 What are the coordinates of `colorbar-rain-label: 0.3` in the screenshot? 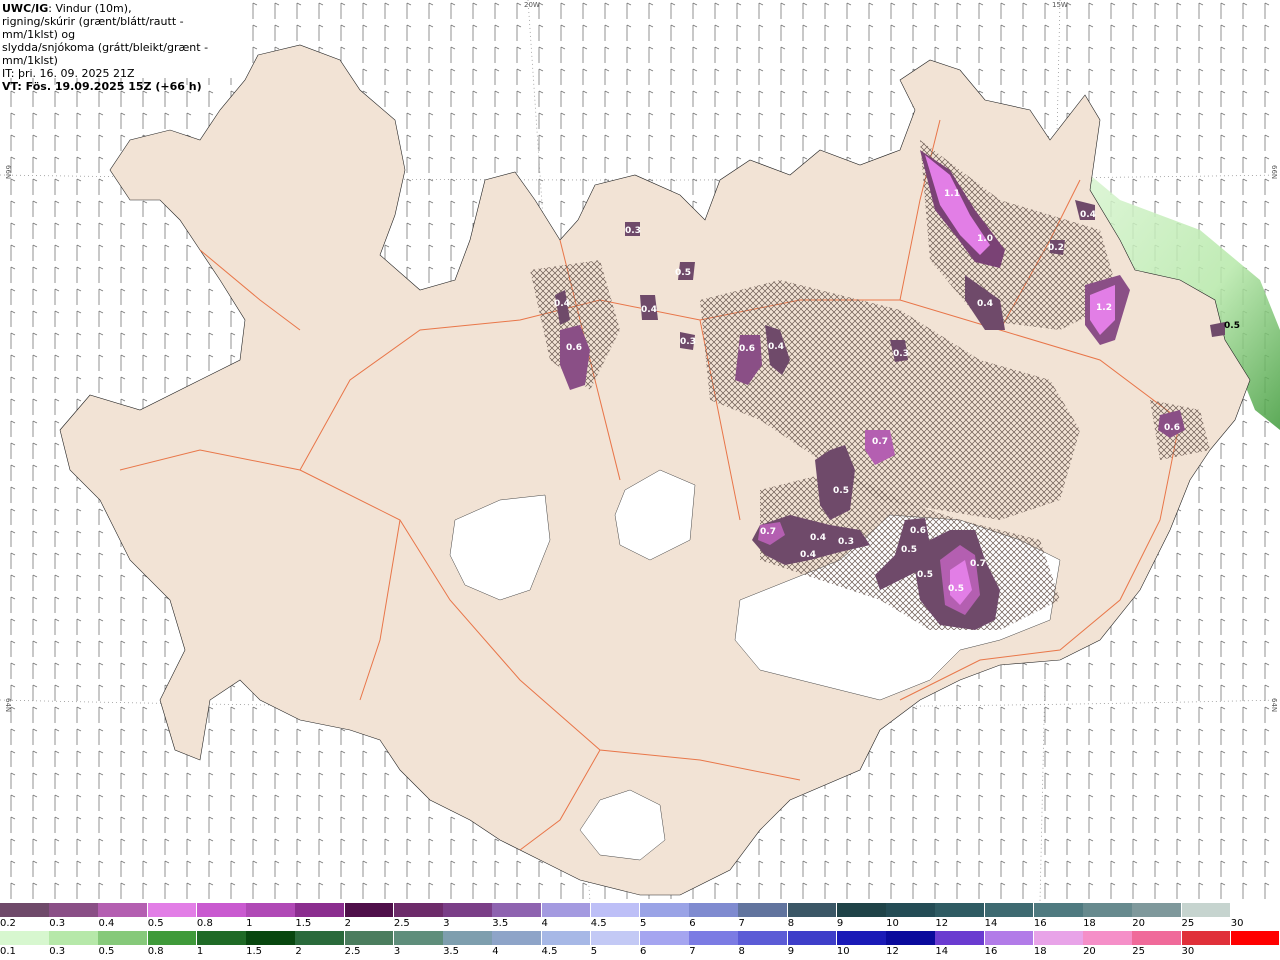 It's located at (57, 951).